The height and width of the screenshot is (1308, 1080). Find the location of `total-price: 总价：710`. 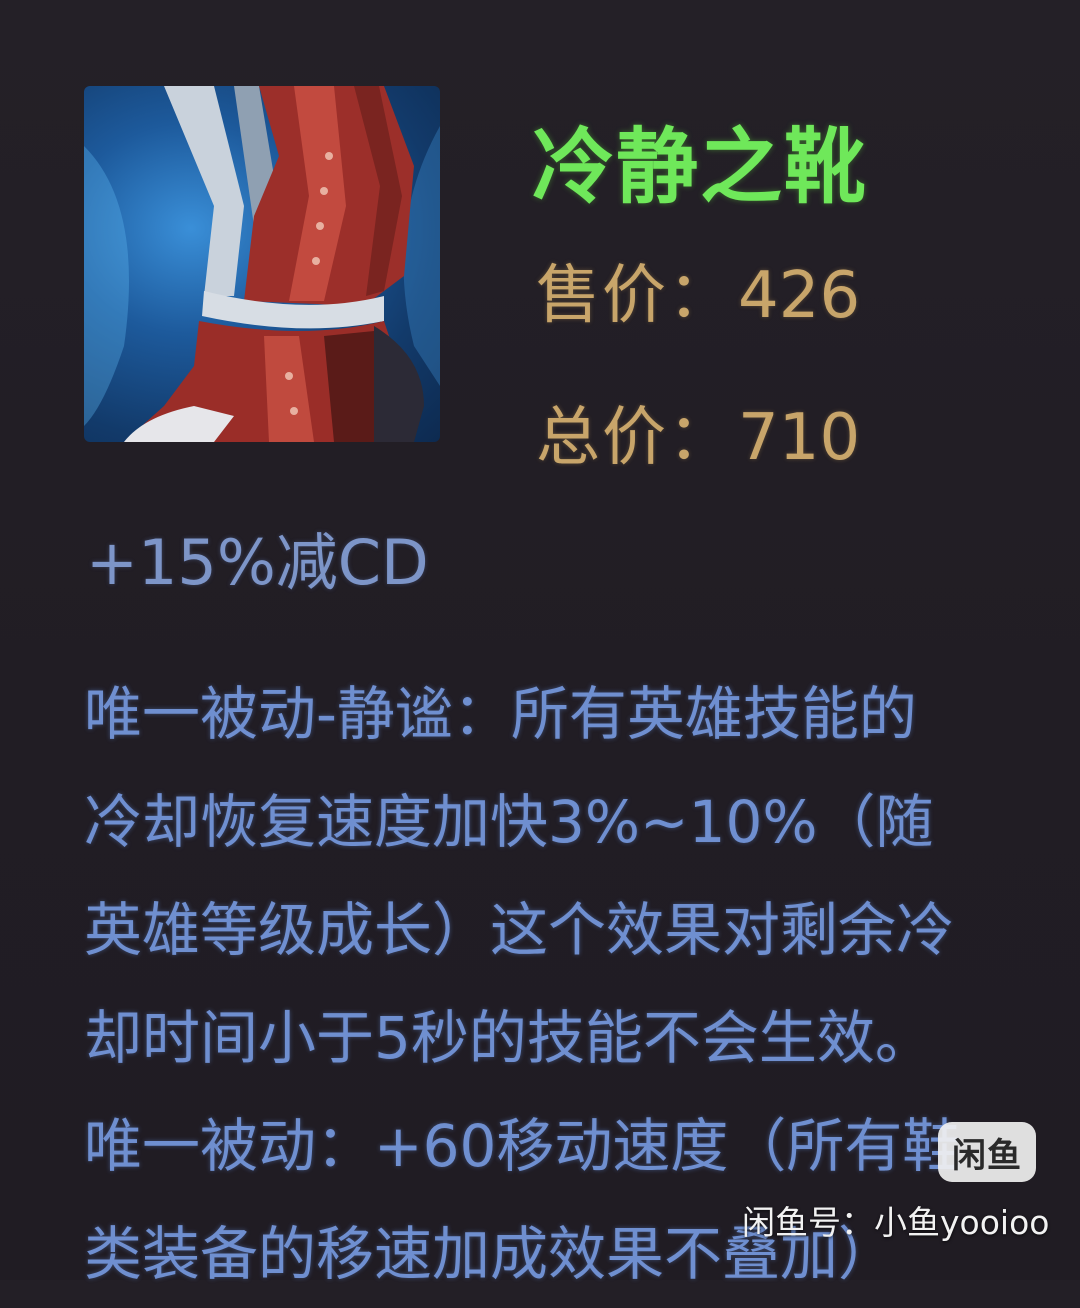

total-price: 总价：710 is located at coordinates (698, 432).